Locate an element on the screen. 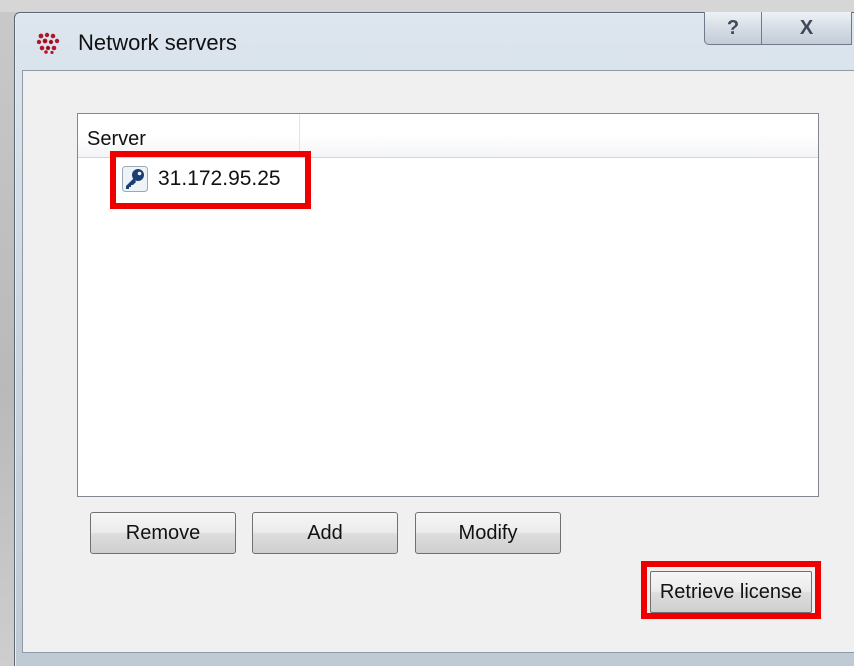 This screenshot has height=666, width=854. window-title: Network servers is located at coordinates (157, 42).